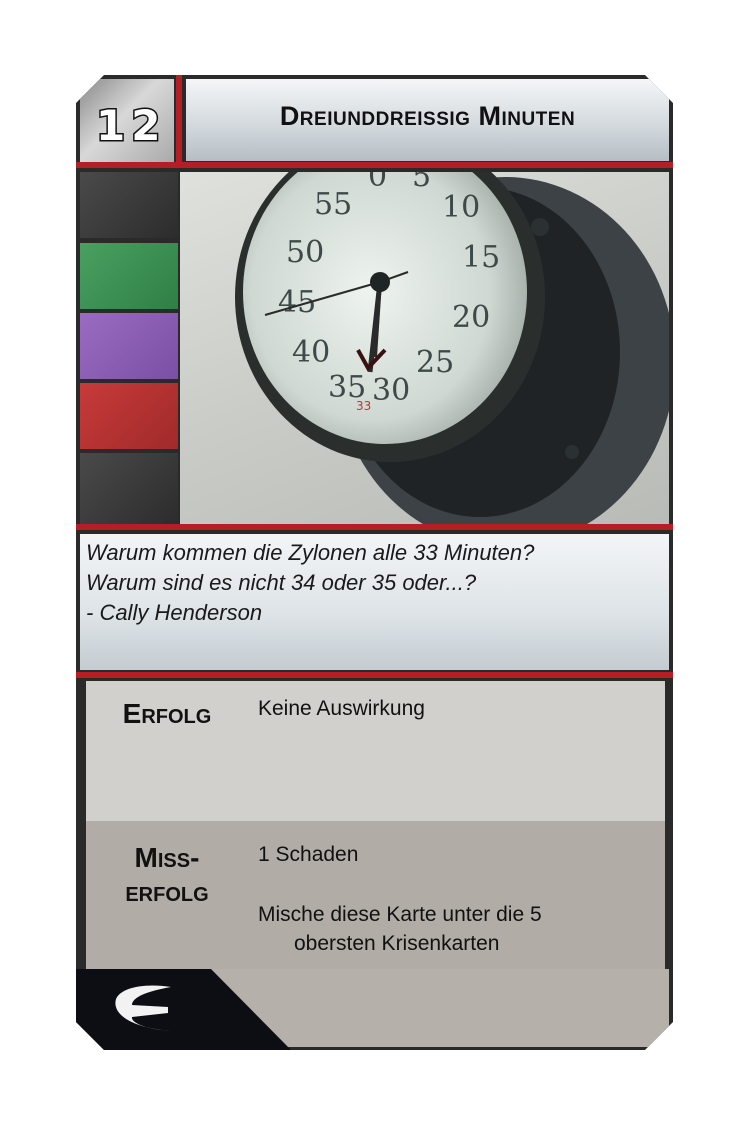 The image size is (747, 1122). I want to click on failure-label-line1: Miss-, so click(167, 857).